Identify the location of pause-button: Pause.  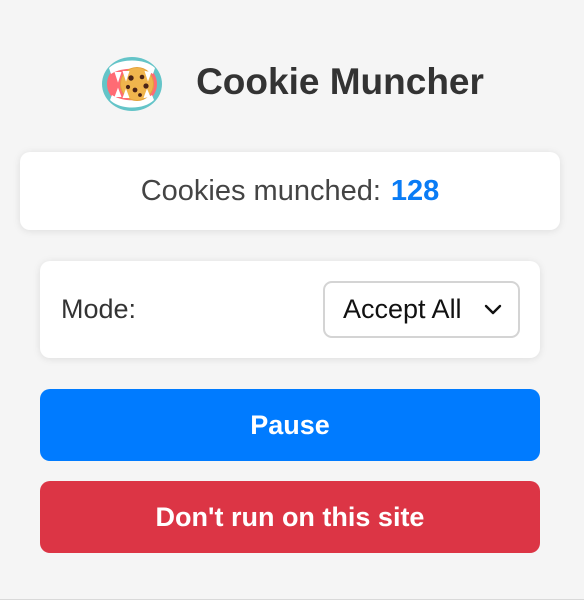
(290, 425).